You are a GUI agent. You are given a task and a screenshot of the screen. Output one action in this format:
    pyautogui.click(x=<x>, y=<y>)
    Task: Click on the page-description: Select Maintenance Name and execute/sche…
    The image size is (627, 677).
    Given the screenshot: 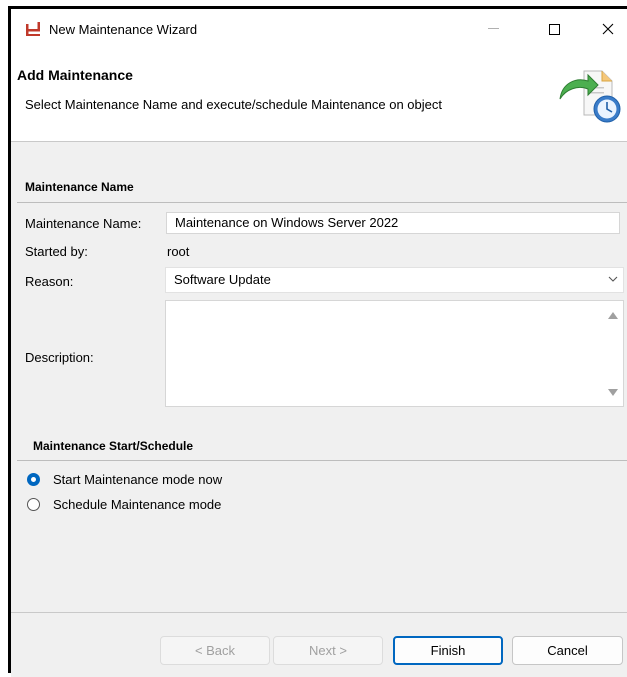 What is the action you would take?
    pyautogui.click(x=233, y=104)
    